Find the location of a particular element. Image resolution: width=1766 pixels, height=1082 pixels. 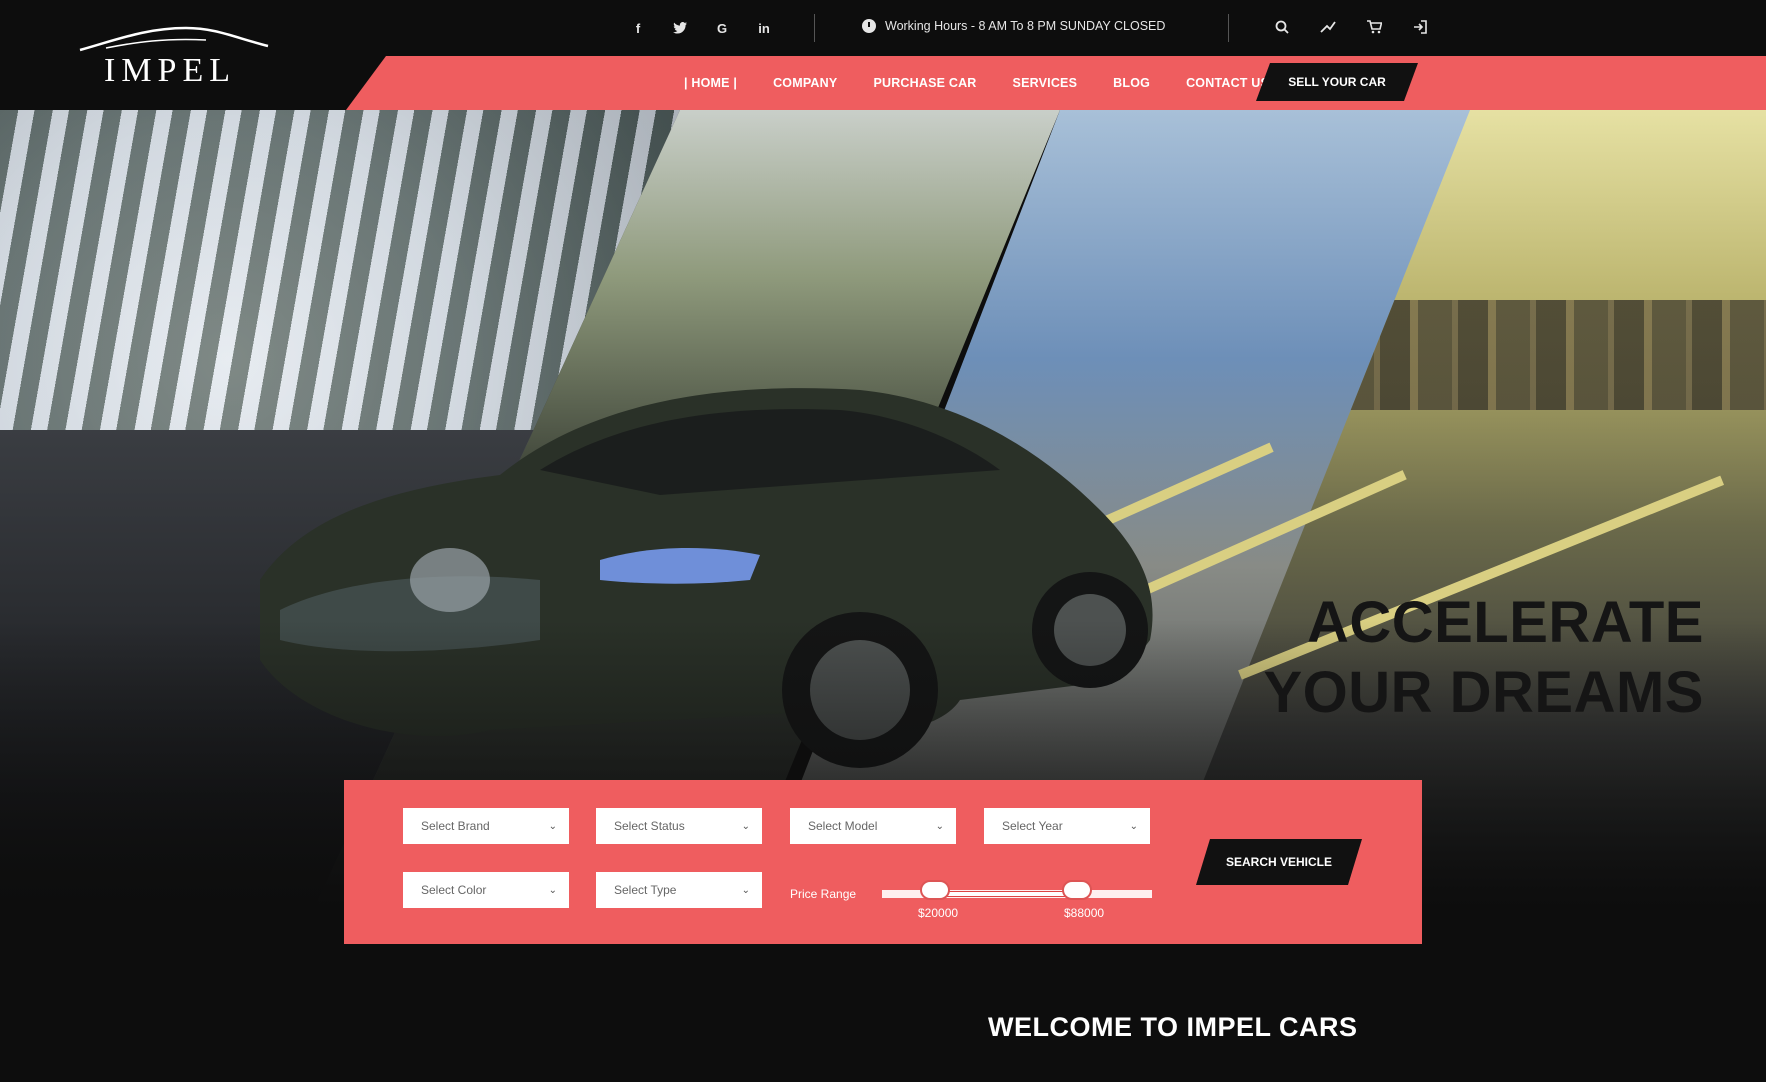

city-skyline-image is located at coordinates (1553, 355).